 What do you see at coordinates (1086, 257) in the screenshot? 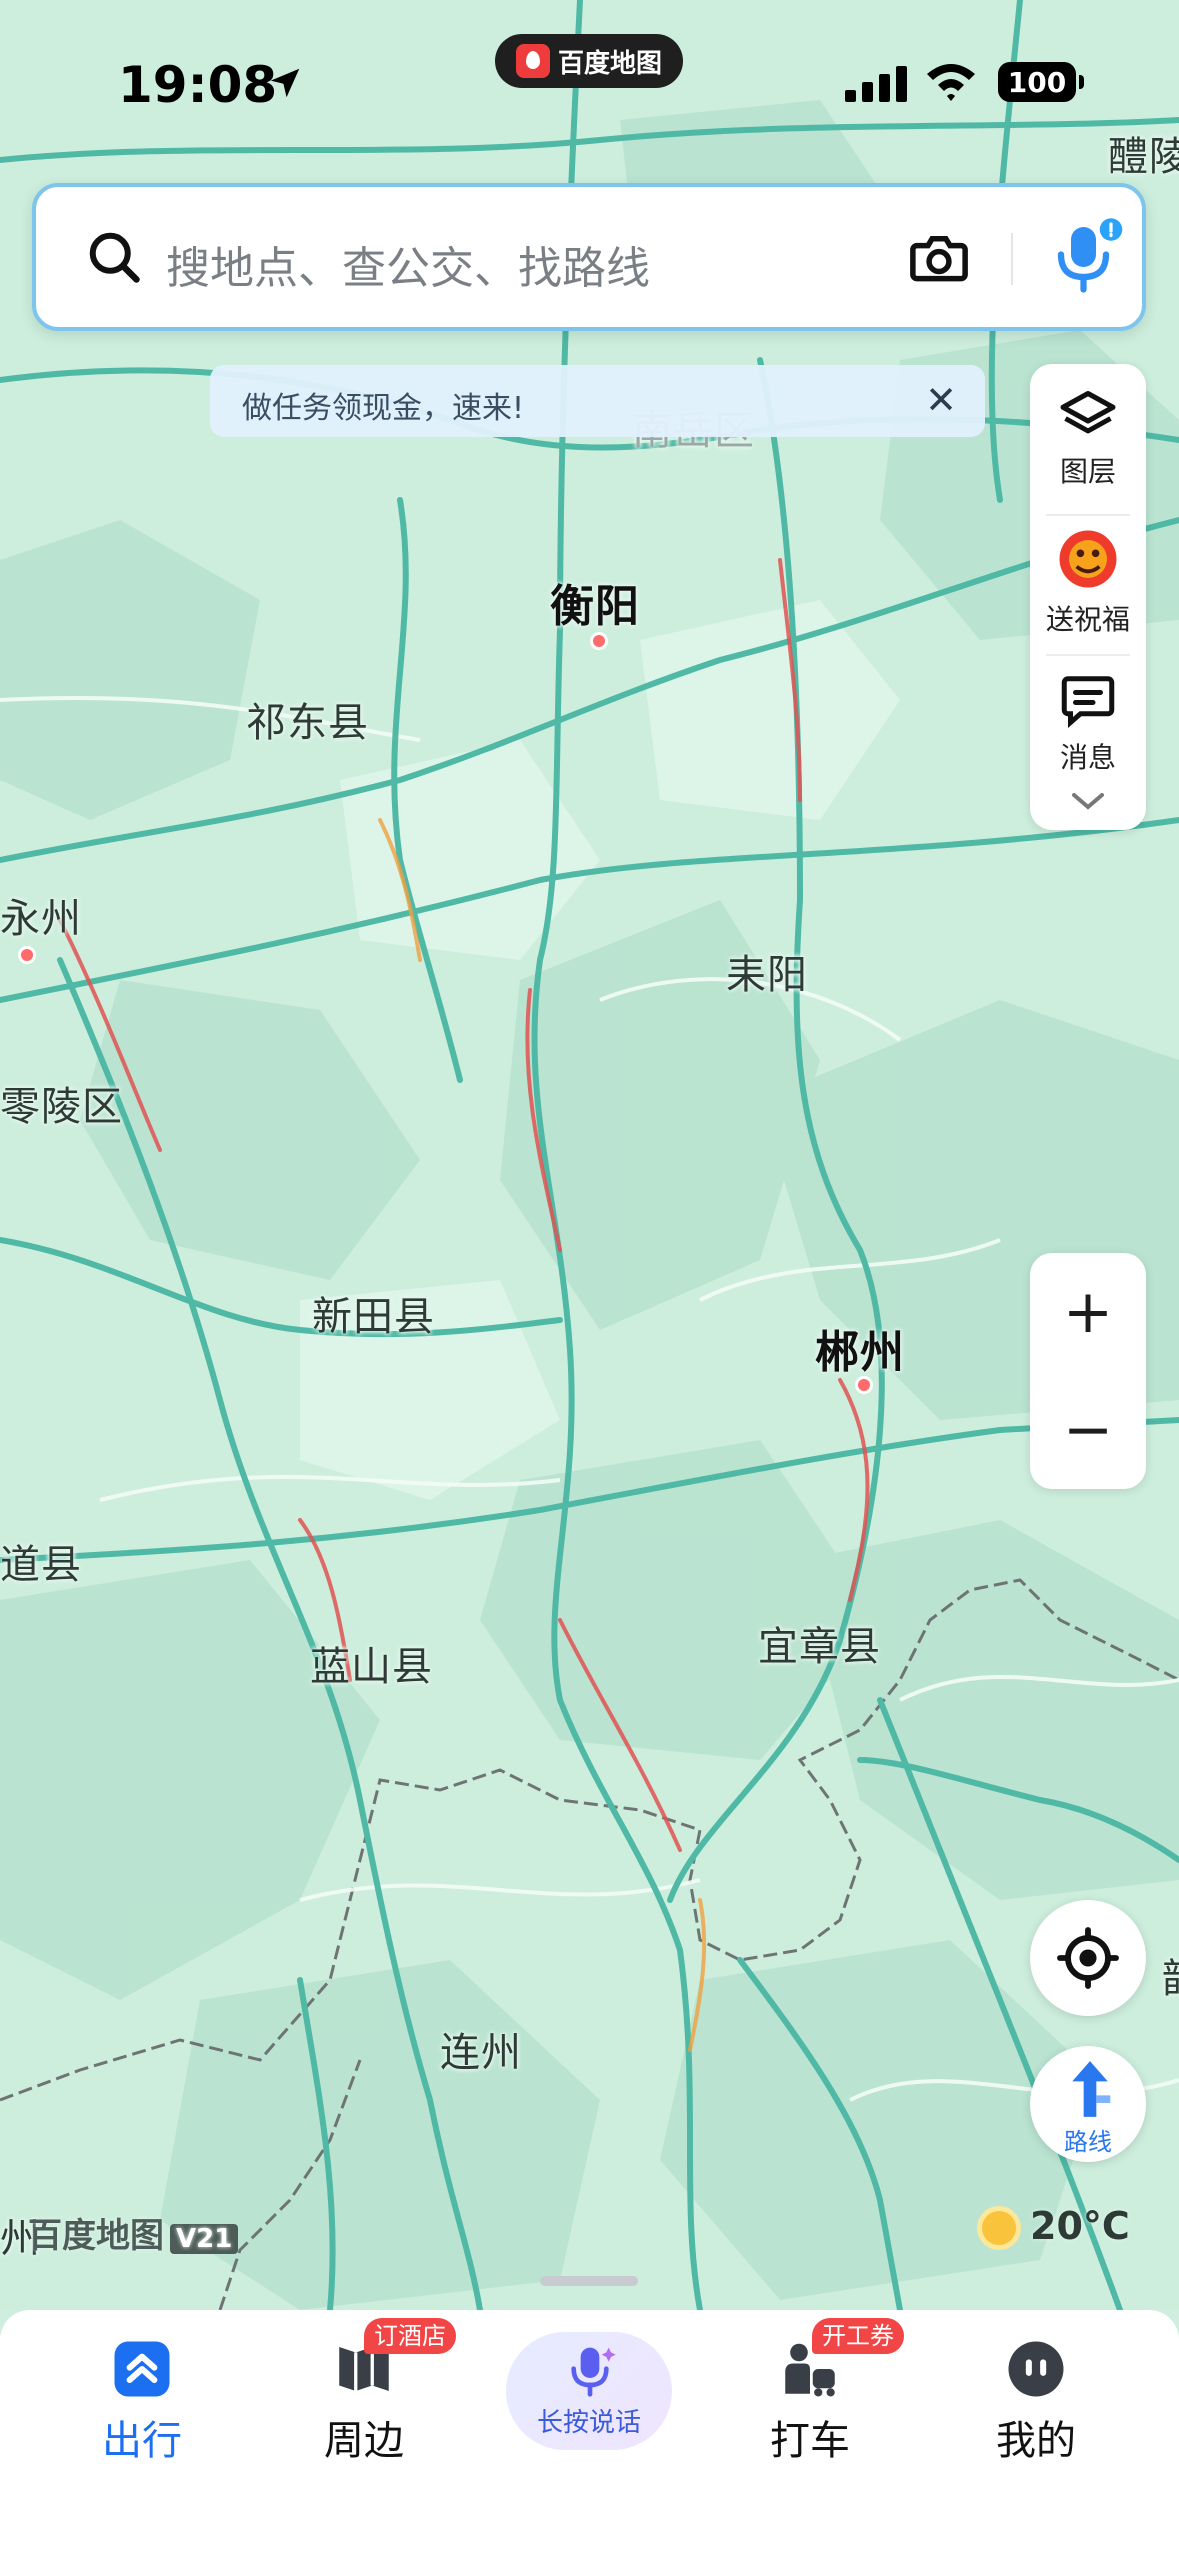
I see `microphone-icon` at bounding box center [1086, 257].